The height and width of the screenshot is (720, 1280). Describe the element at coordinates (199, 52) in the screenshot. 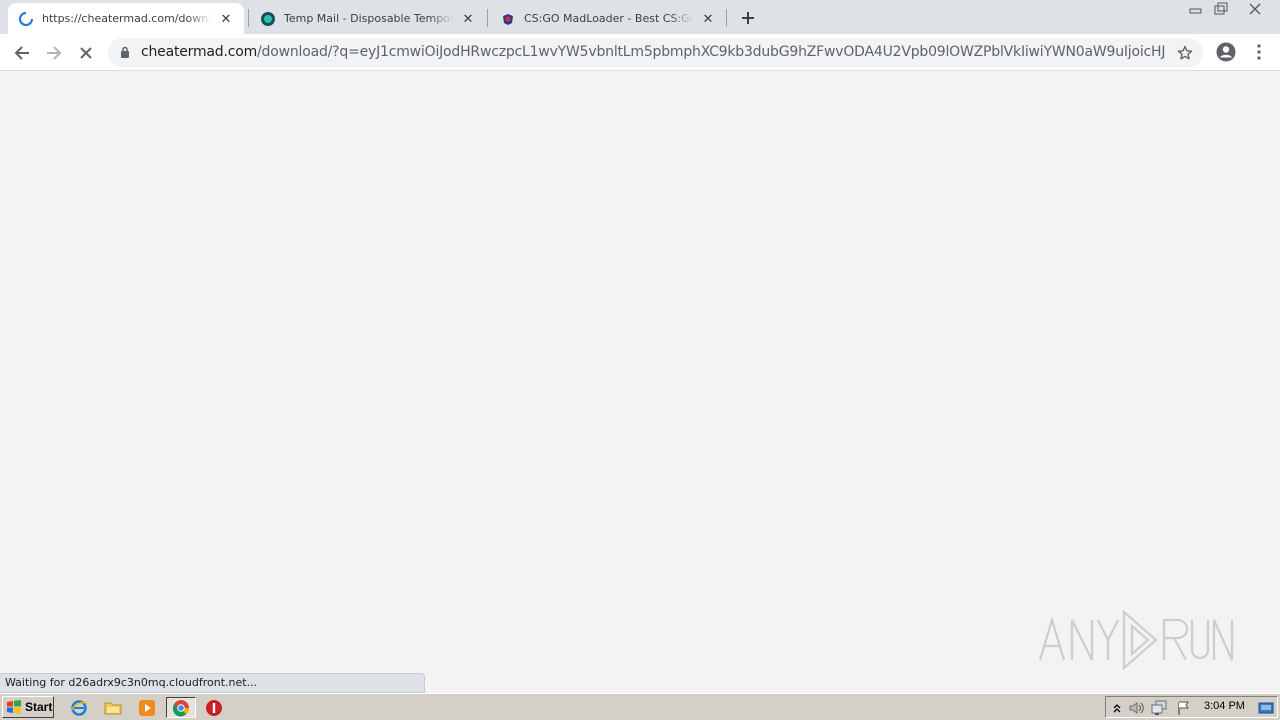

I see `url-host: cheatermad.com` at that location.